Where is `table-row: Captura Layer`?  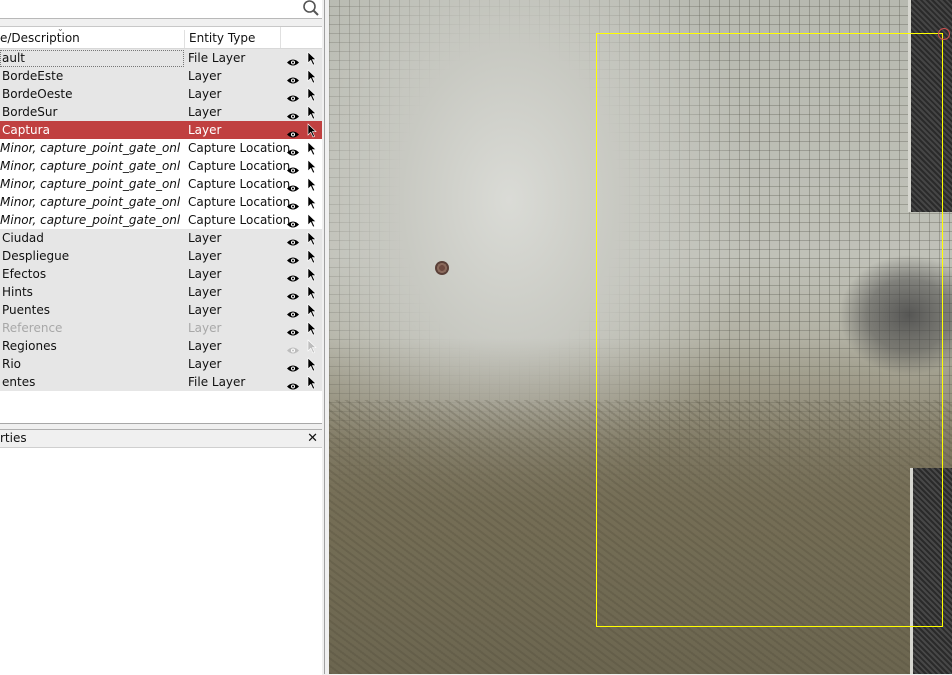
table-row: Captura Layer is located at coordinates (161, 130).